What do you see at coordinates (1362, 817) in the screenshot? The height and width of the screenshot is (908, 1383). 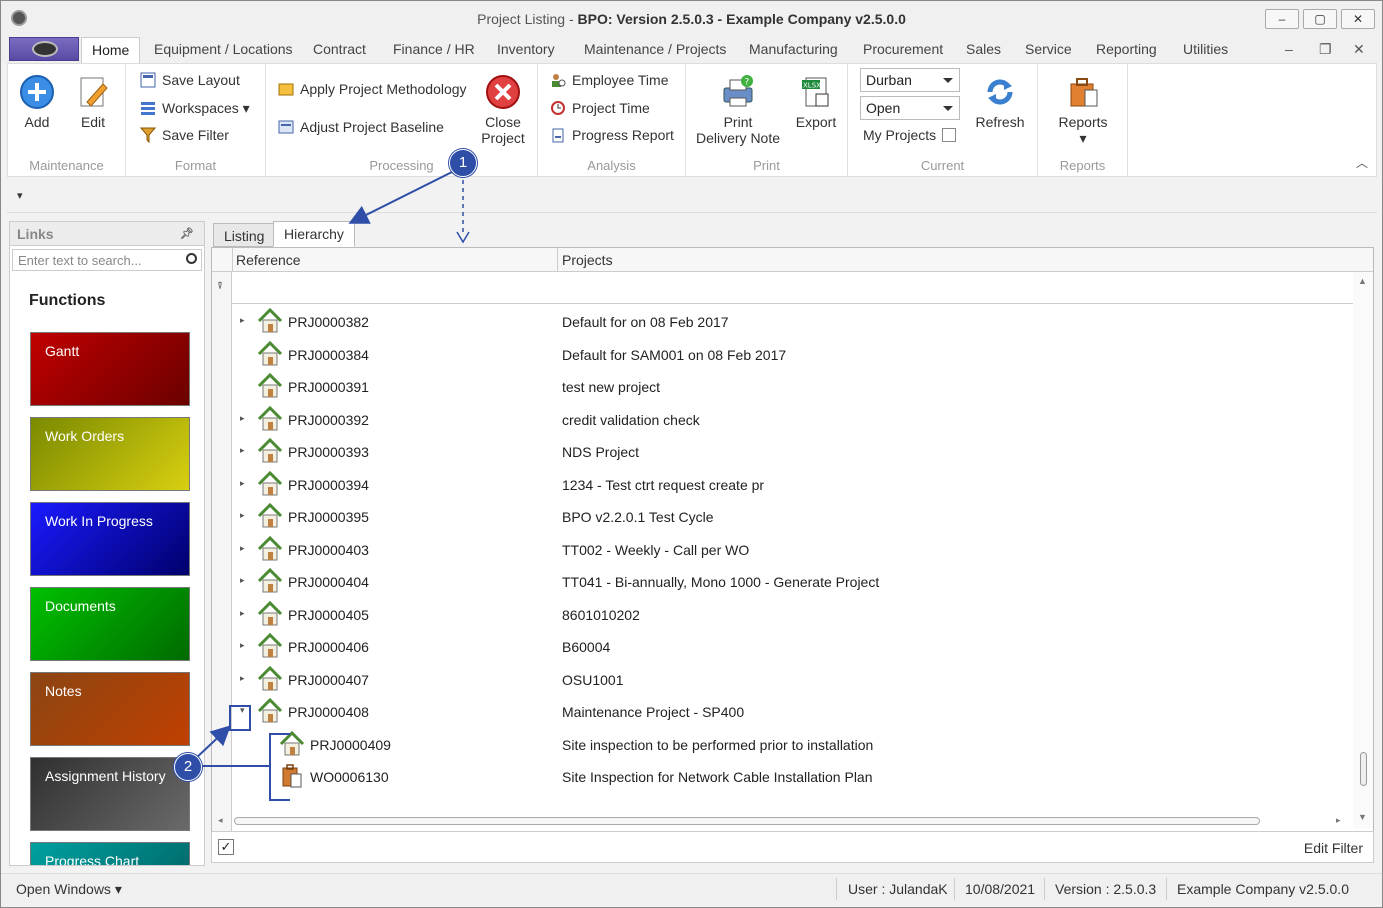 I see `scroll-down-icon: ▼` at bounding box center [1362, 817].